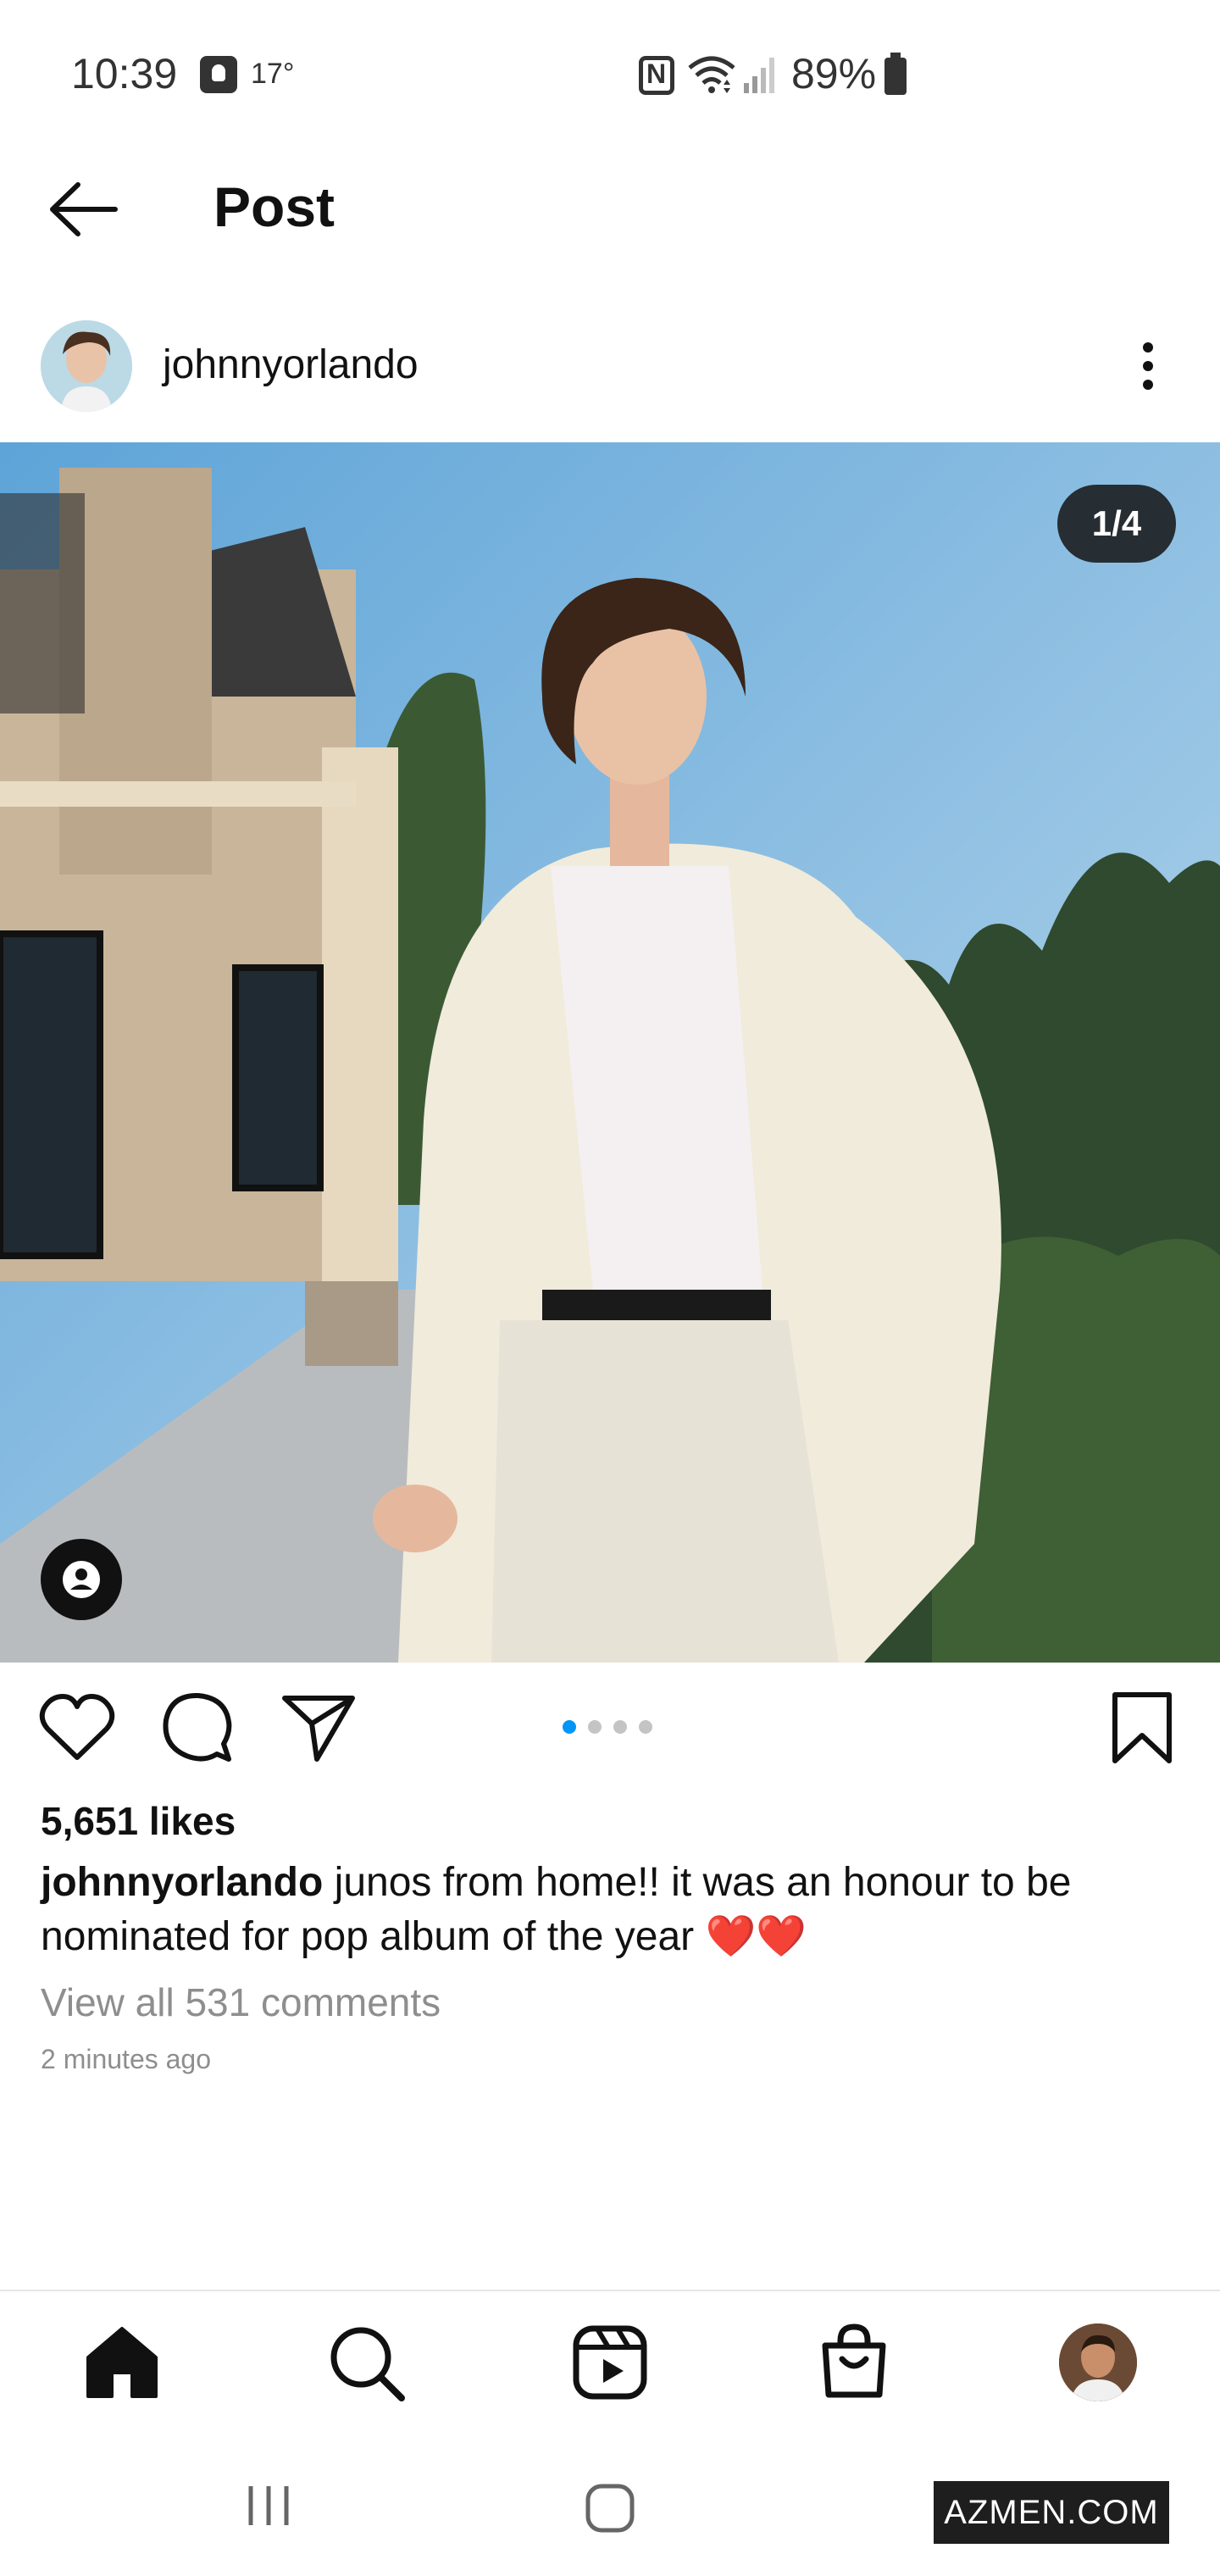  Describe the element at coordinates (291, 364) in the screenshot. I see `post-username: johnnyorlando` at that location.